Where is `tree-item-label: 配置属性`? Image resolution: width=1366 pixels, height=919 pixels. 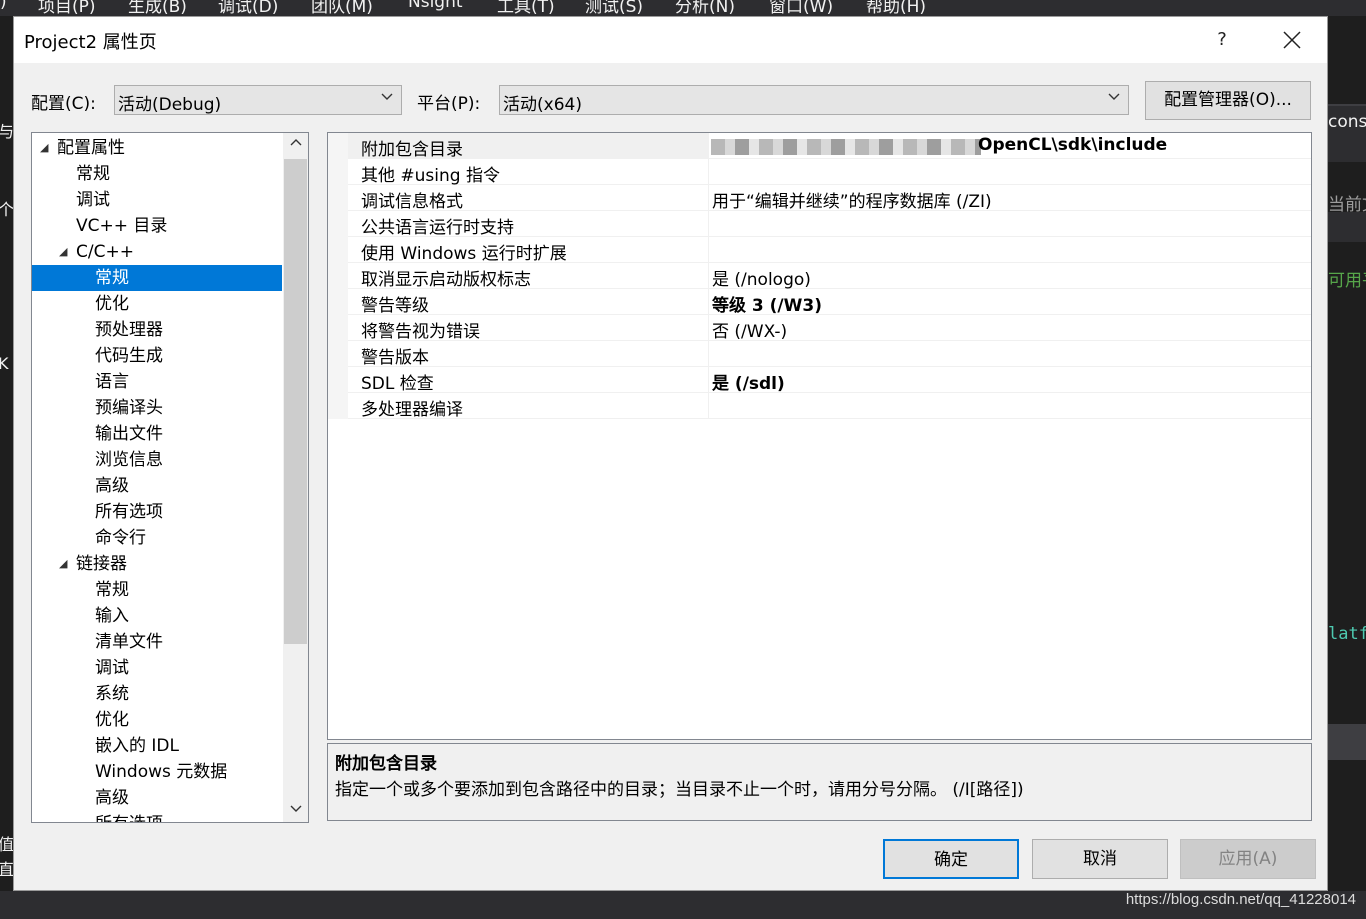 tree-item-label: 配置属性 is located at coordinates (91, 148).